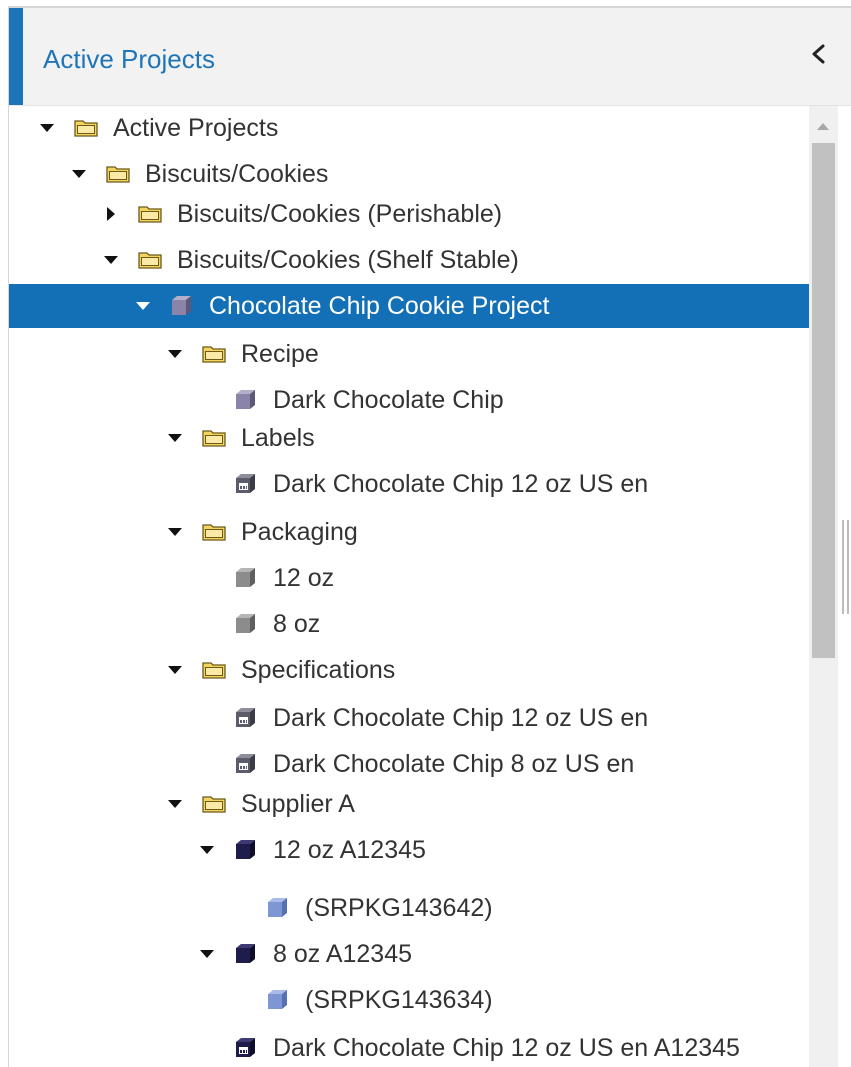  Describe the element at coordinates (318, 670) in the screenshot. I see `tree-node-label: Specifications` at that location.